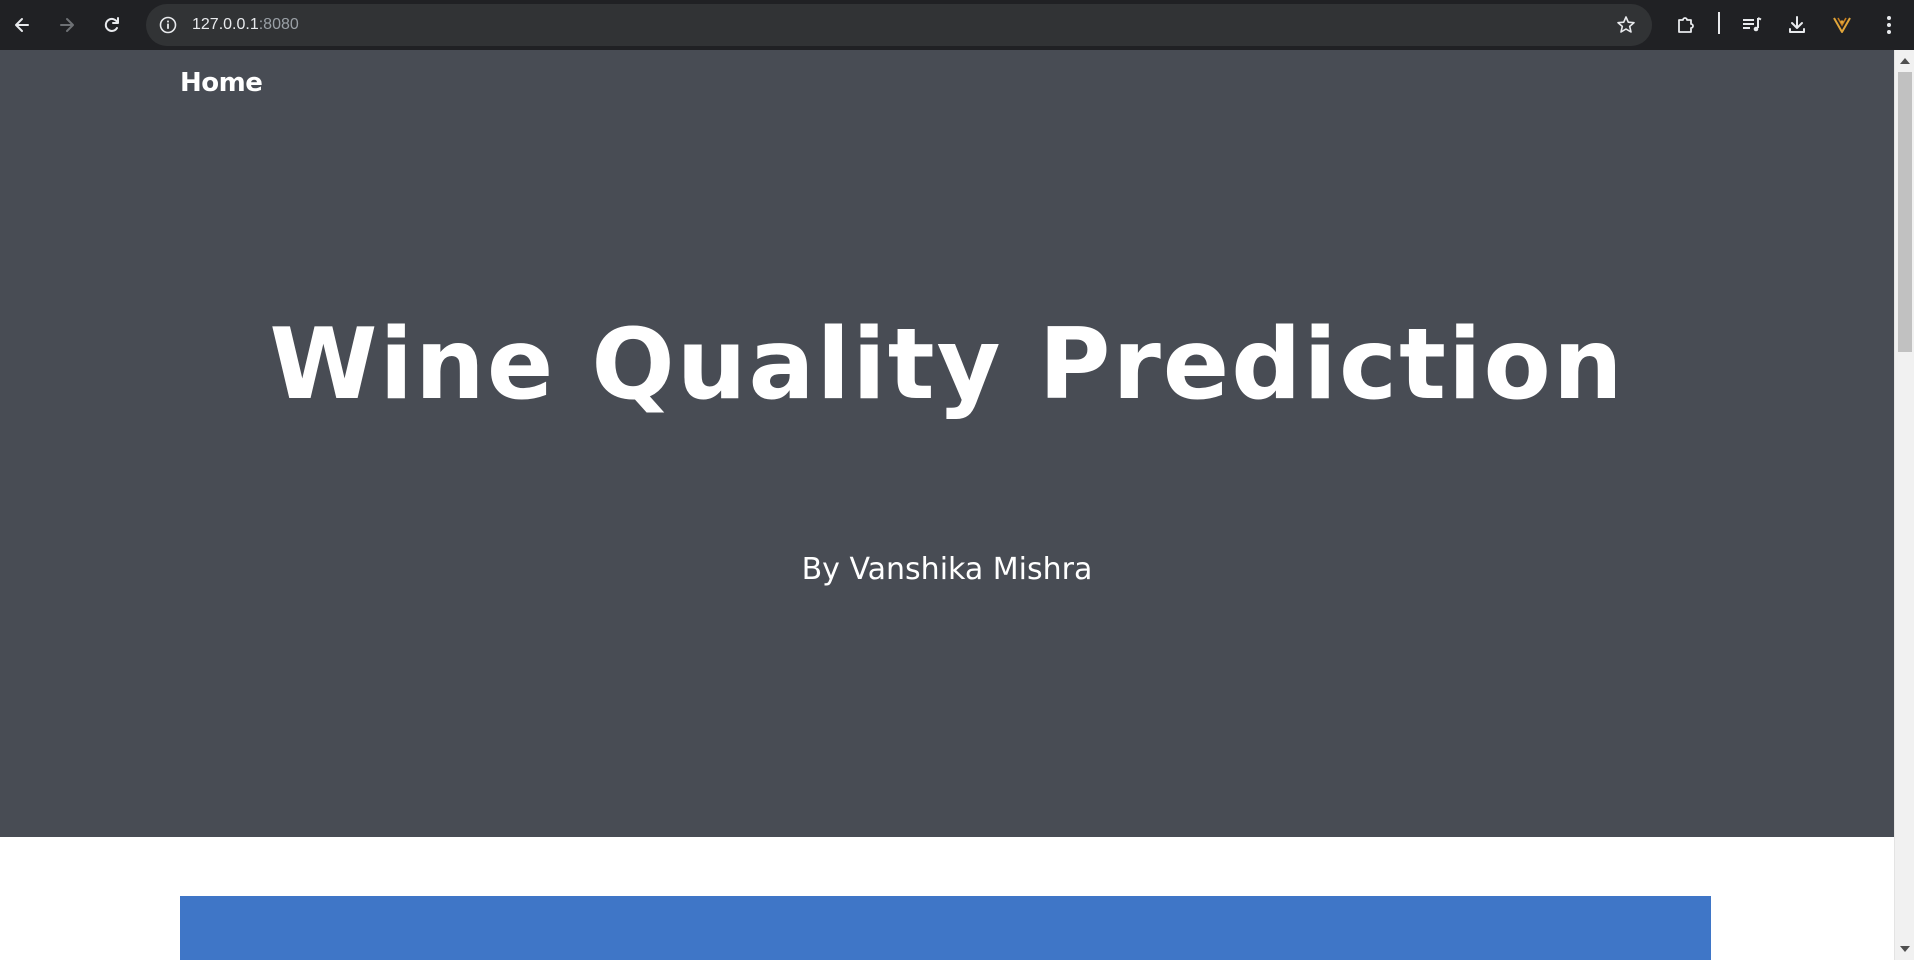 Image resolution: width=1914 pixels, height=960 pixels. I want to click on reload-icon, so click(111, 24).